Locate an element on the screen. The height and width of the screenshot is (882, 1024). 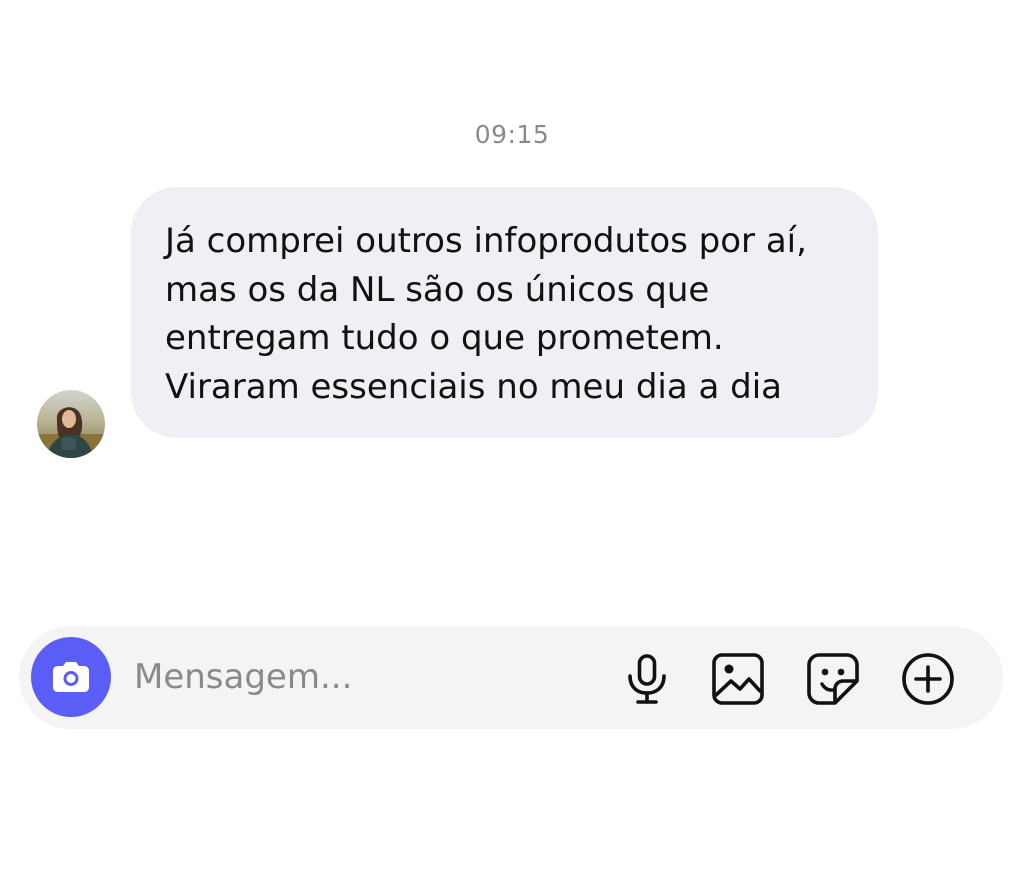
camera-button is located at coordinates (71, 677).